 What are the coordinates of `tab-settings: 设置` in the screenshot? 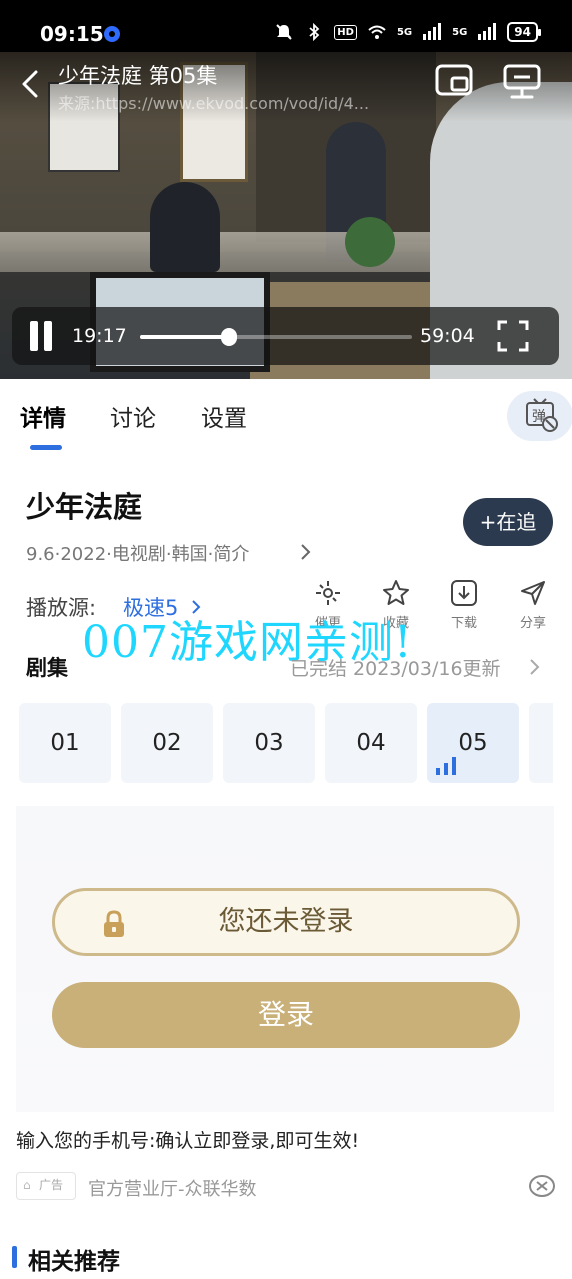 It's located at (224, 416).